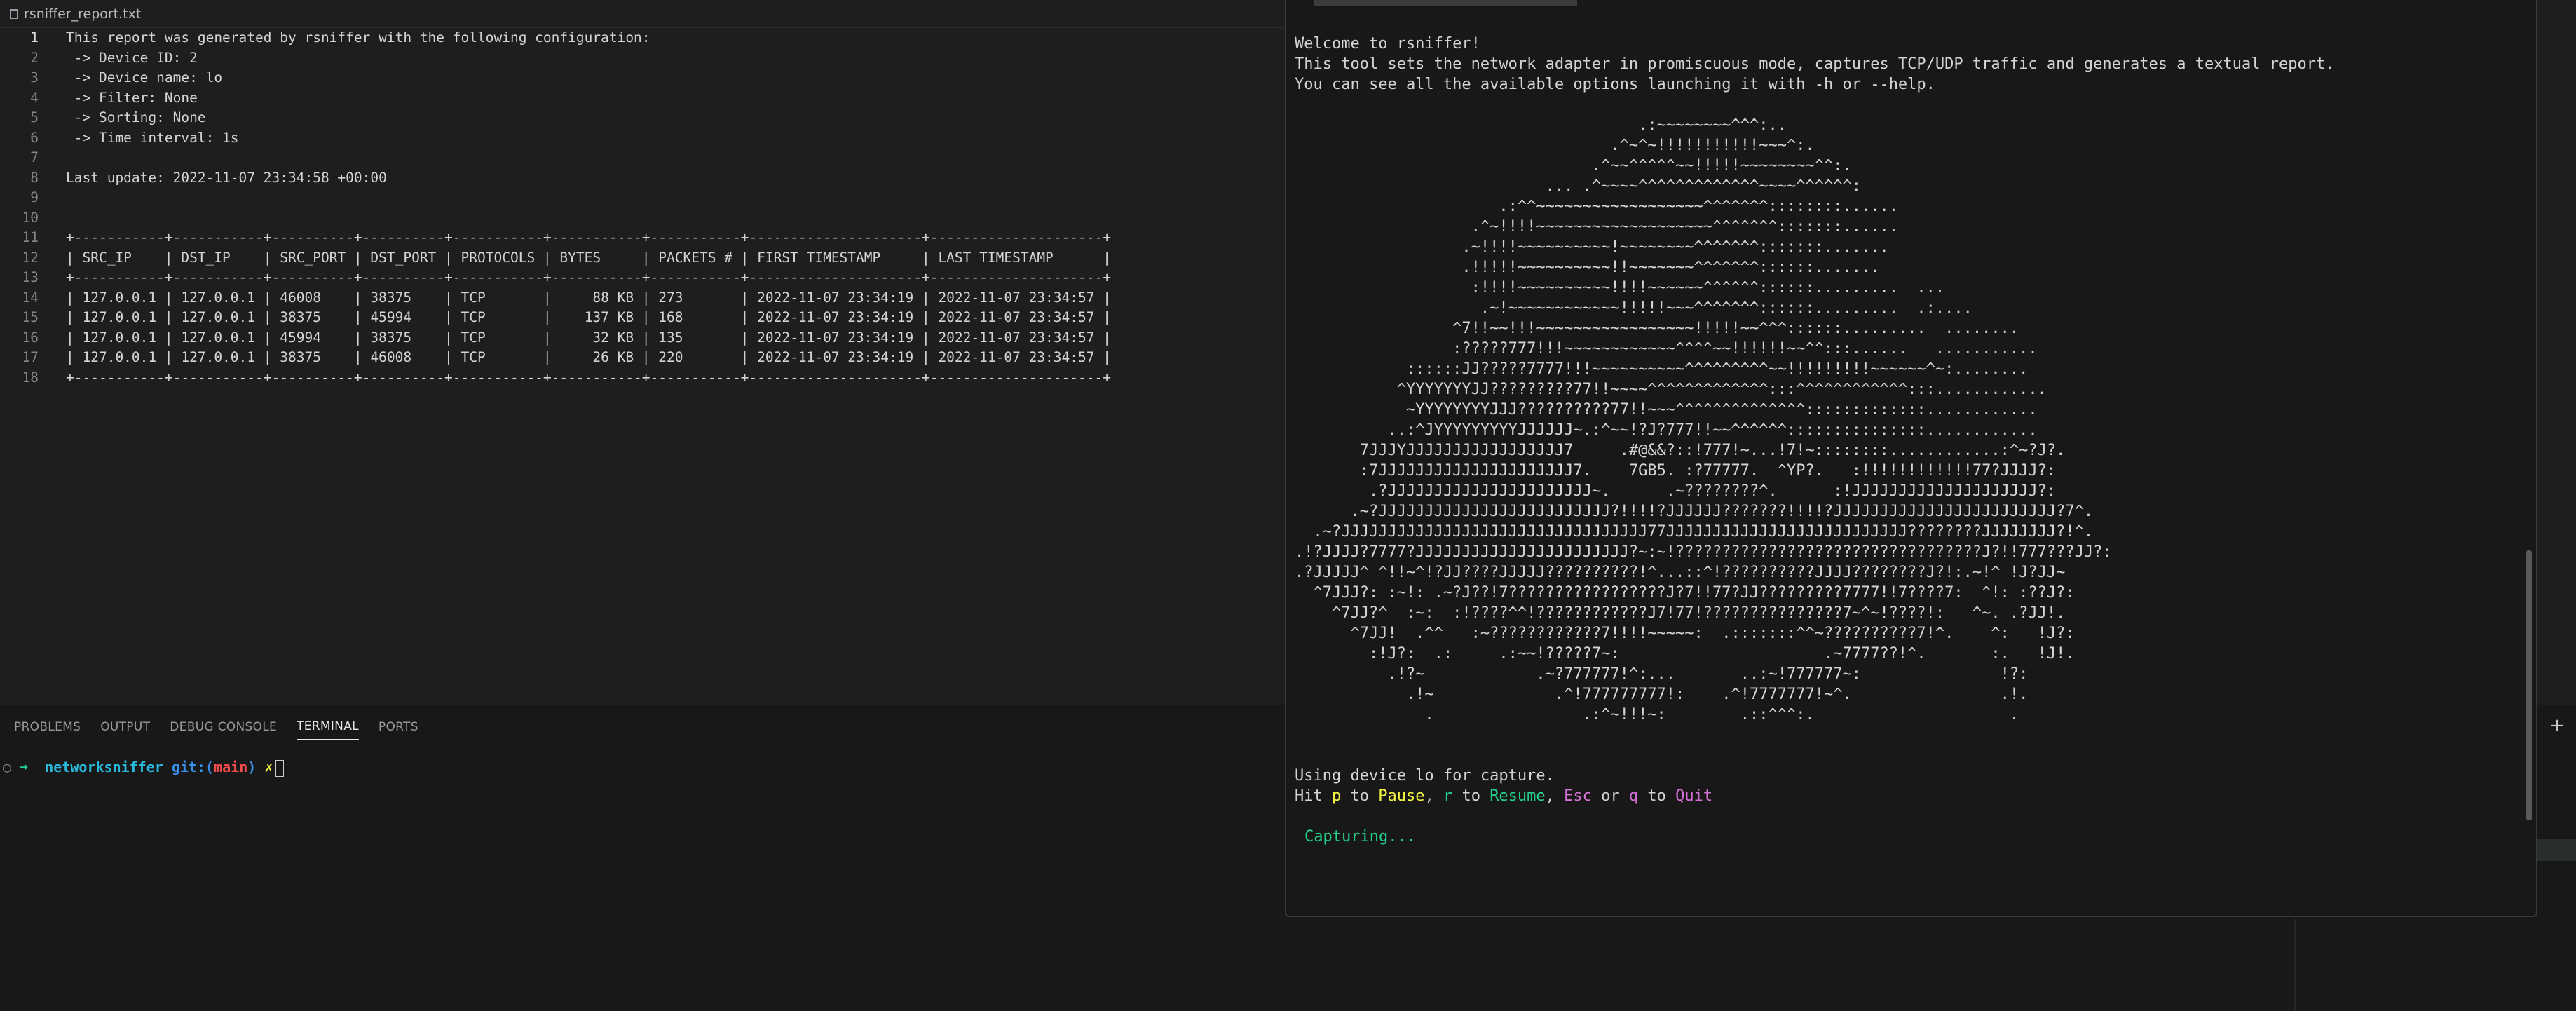  I want to click on line-number: 9, so click(34, 197).